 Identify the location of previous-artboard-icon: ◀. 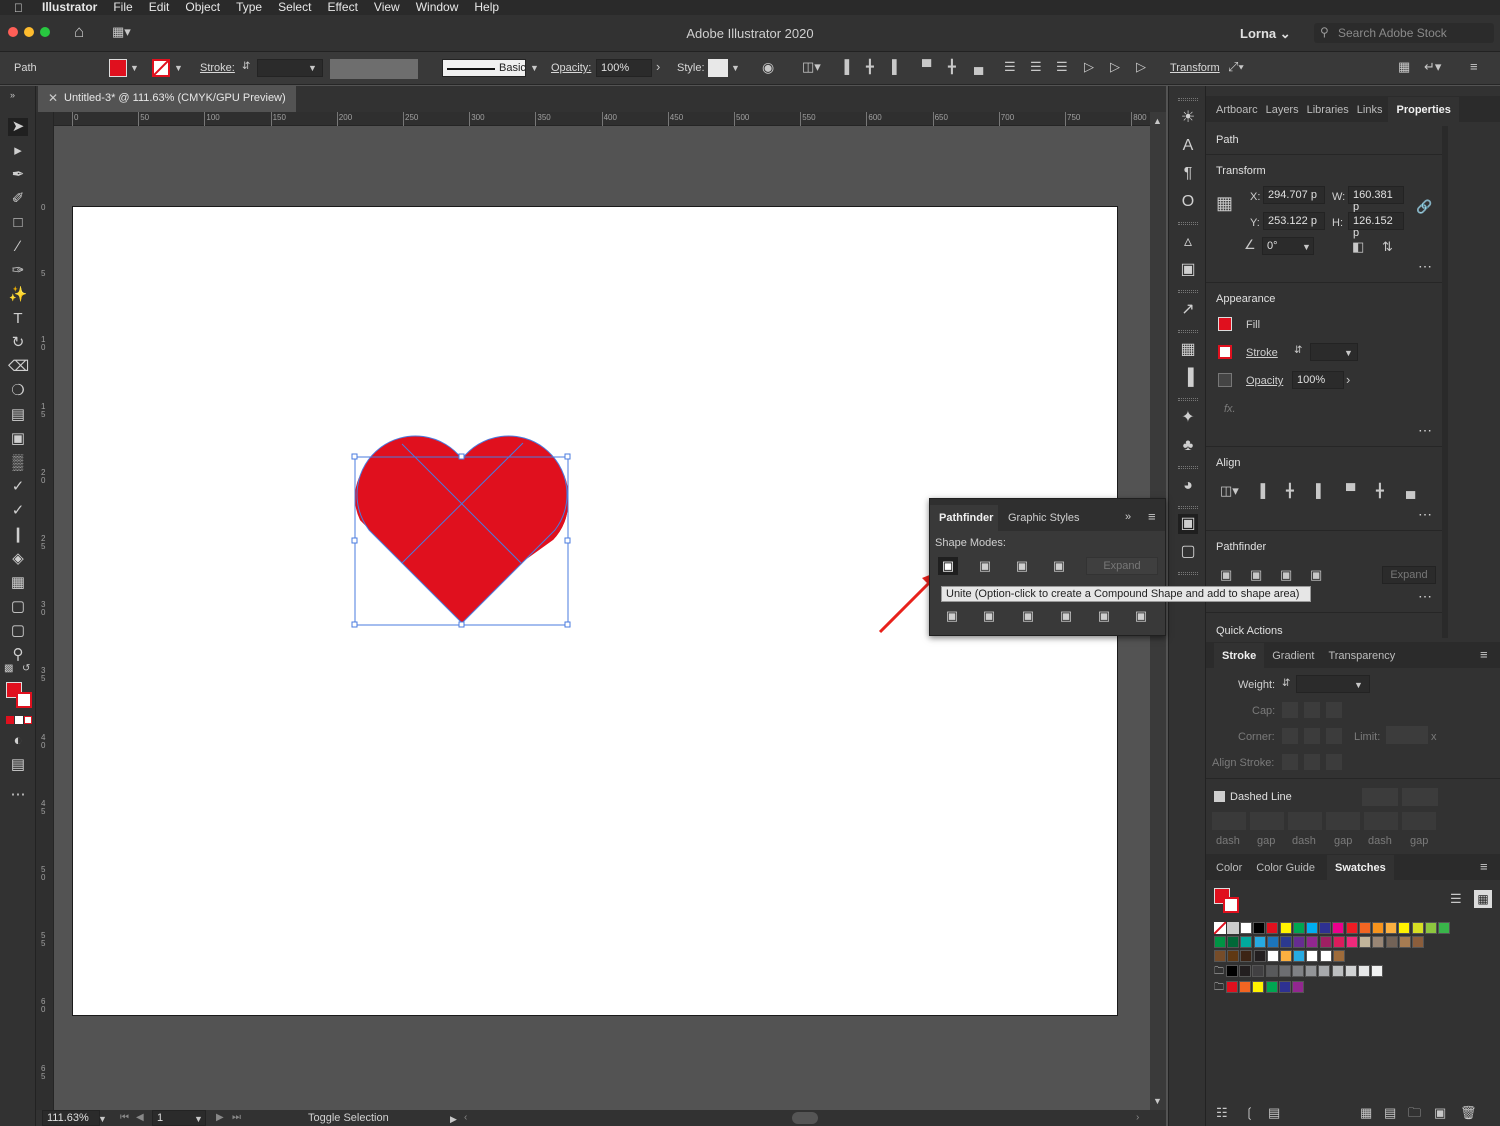
(140, 1118).